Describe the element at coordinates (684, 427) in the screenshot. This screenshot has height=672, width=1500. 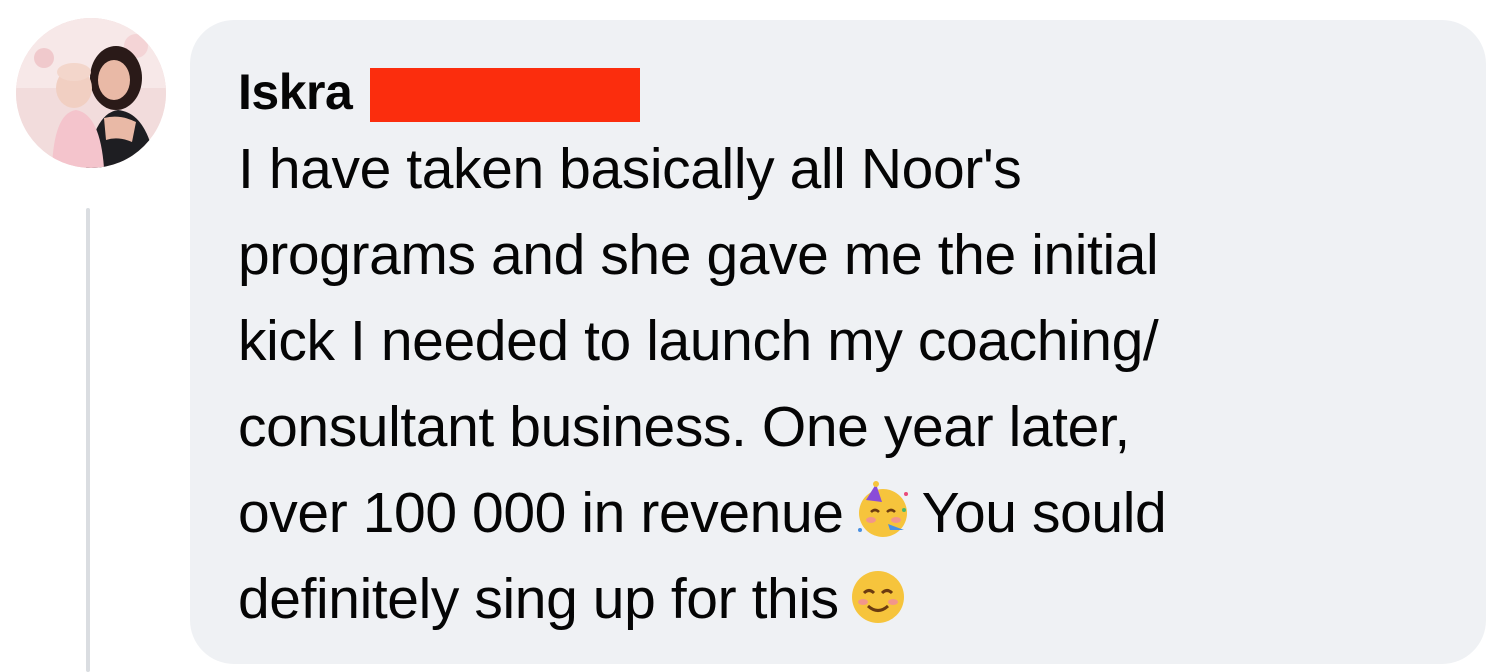
I see `comment-line: consultant business. One year later,` at that location.